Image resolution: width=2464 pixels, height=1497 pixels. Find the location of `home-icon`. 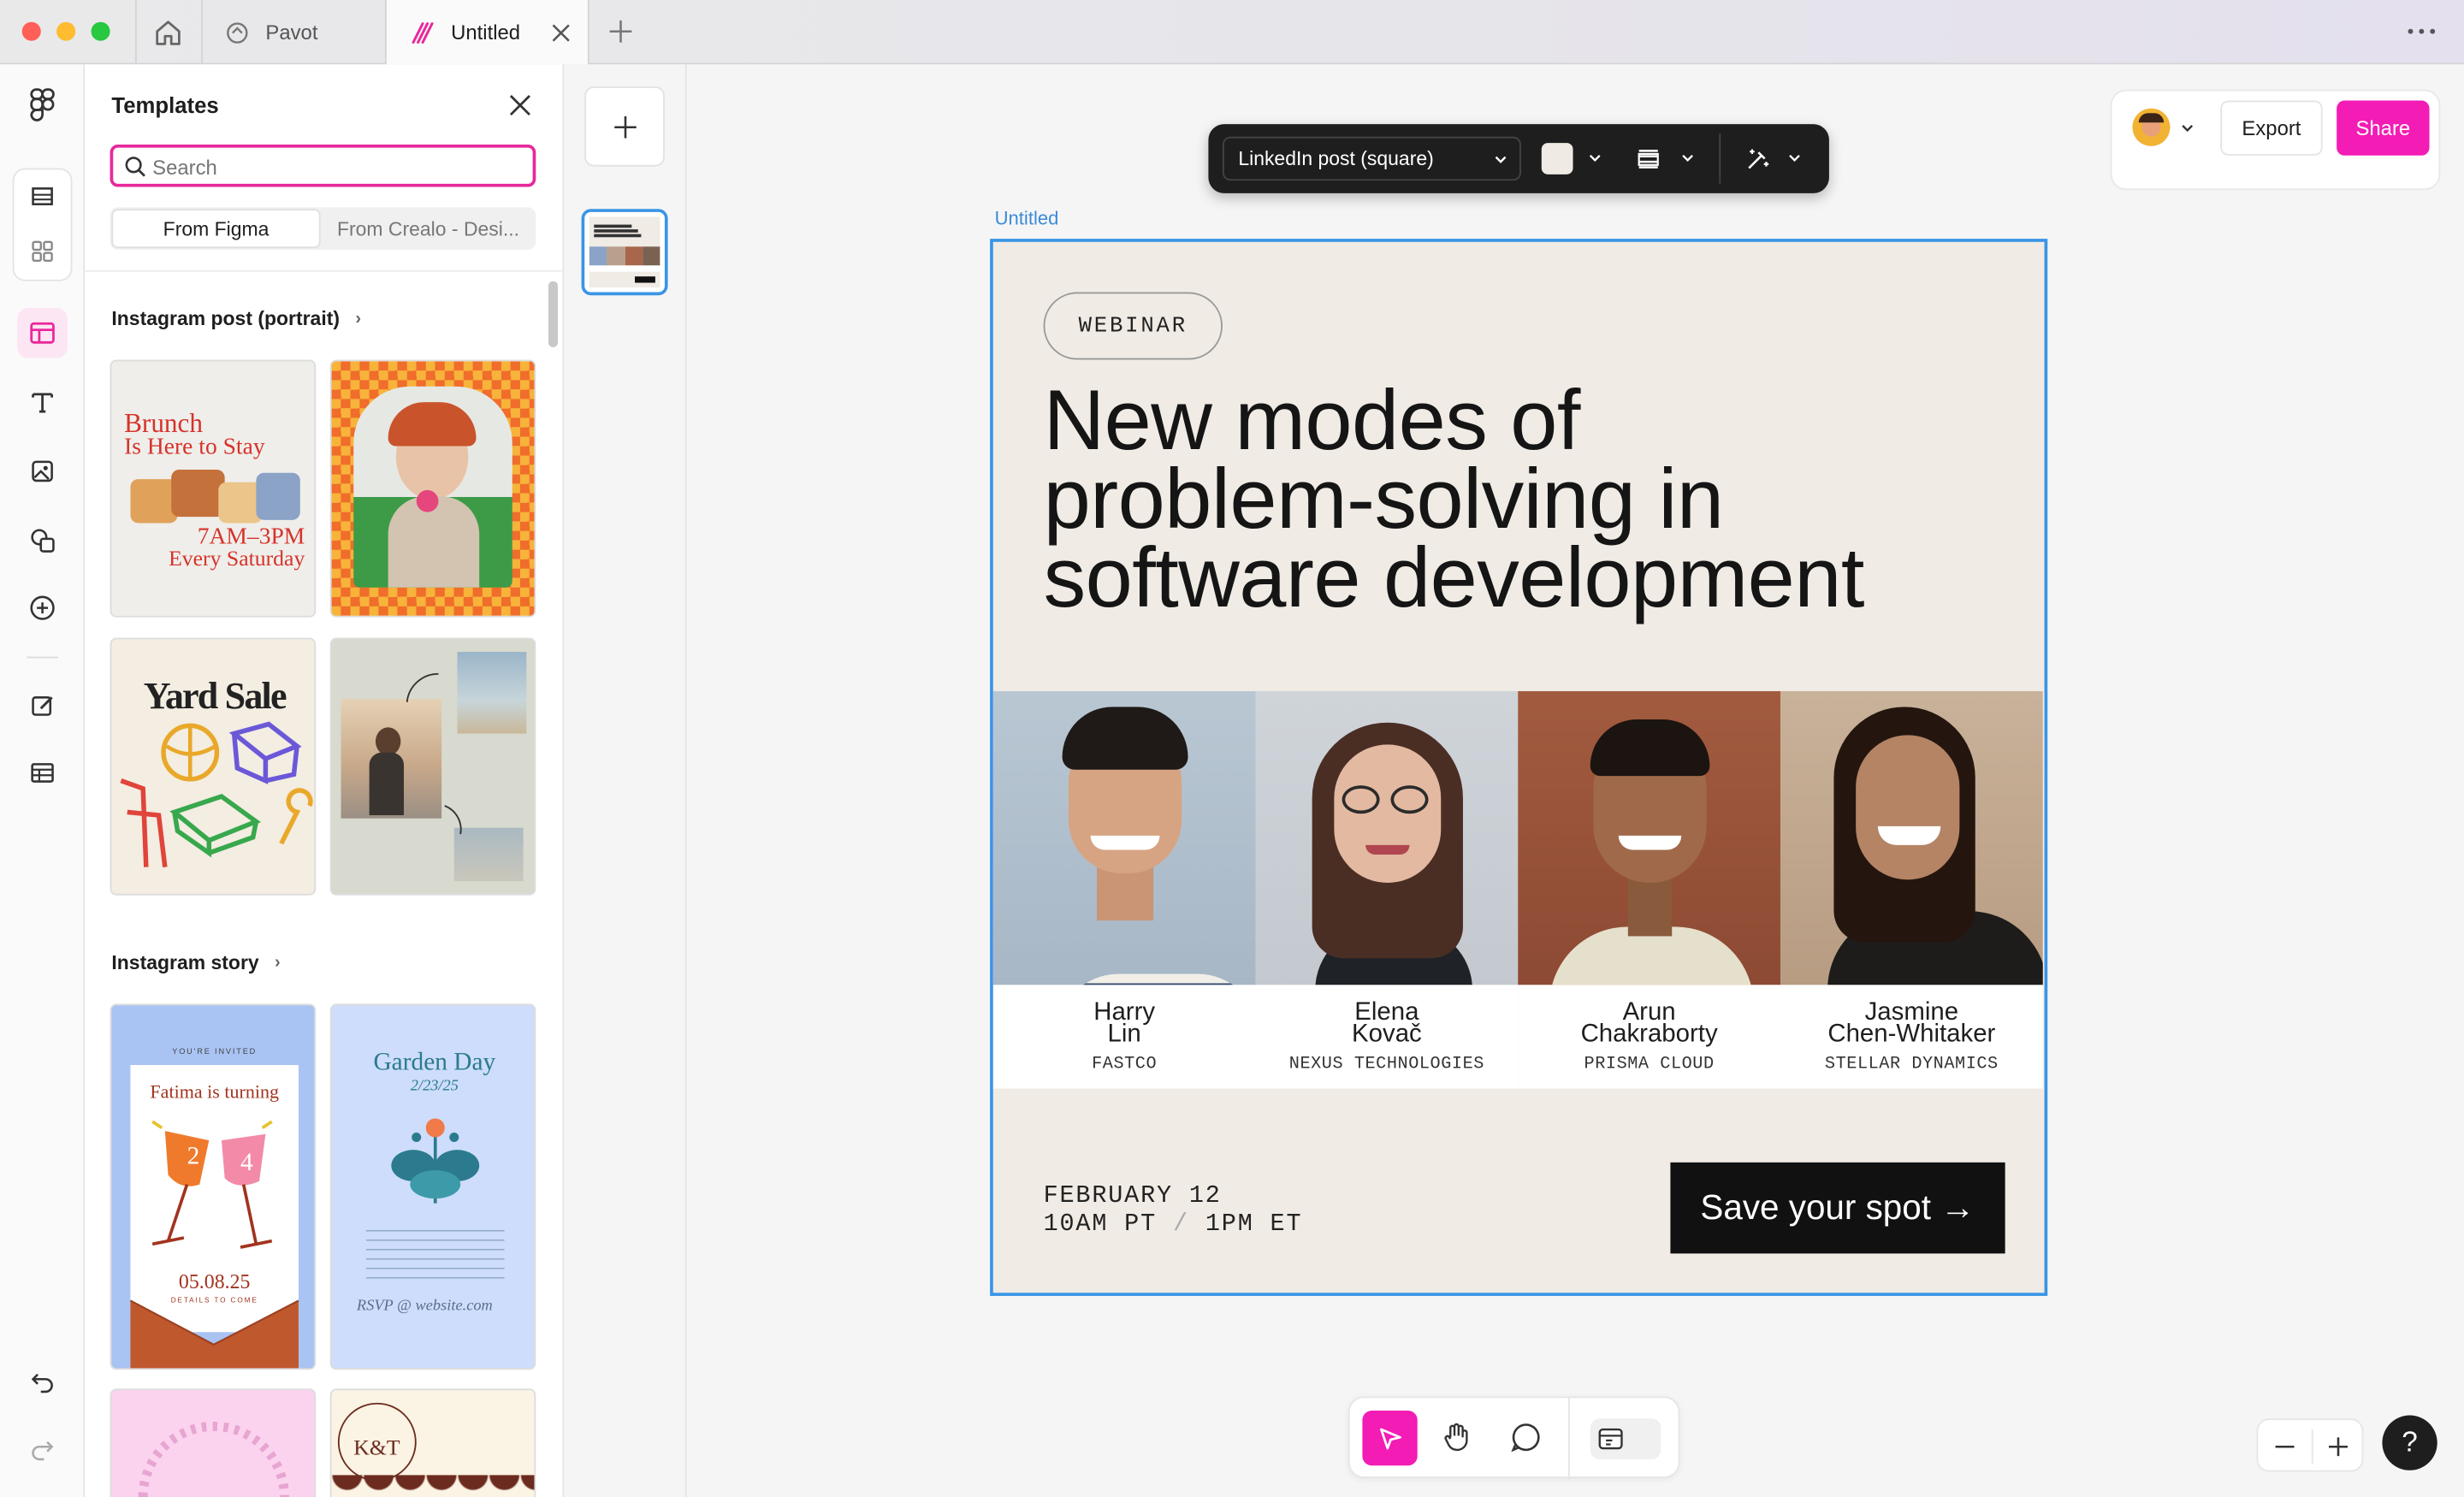

home-icon is located at coordinates (168, 33).